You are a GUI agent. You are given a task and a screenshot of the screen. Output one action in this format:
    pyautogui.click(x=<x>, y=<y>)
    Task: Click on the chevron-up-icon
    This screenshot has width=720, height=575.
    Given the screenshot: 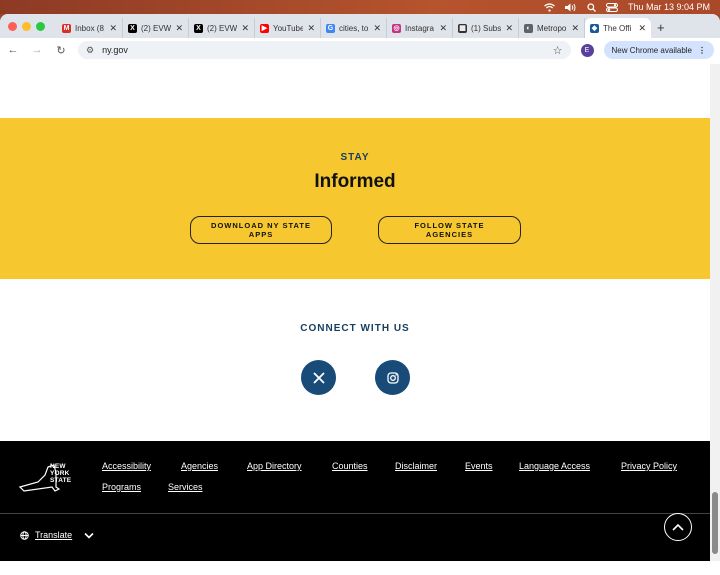 What is the action you would take?
    pyautogui.click(x=678, y=527)
    